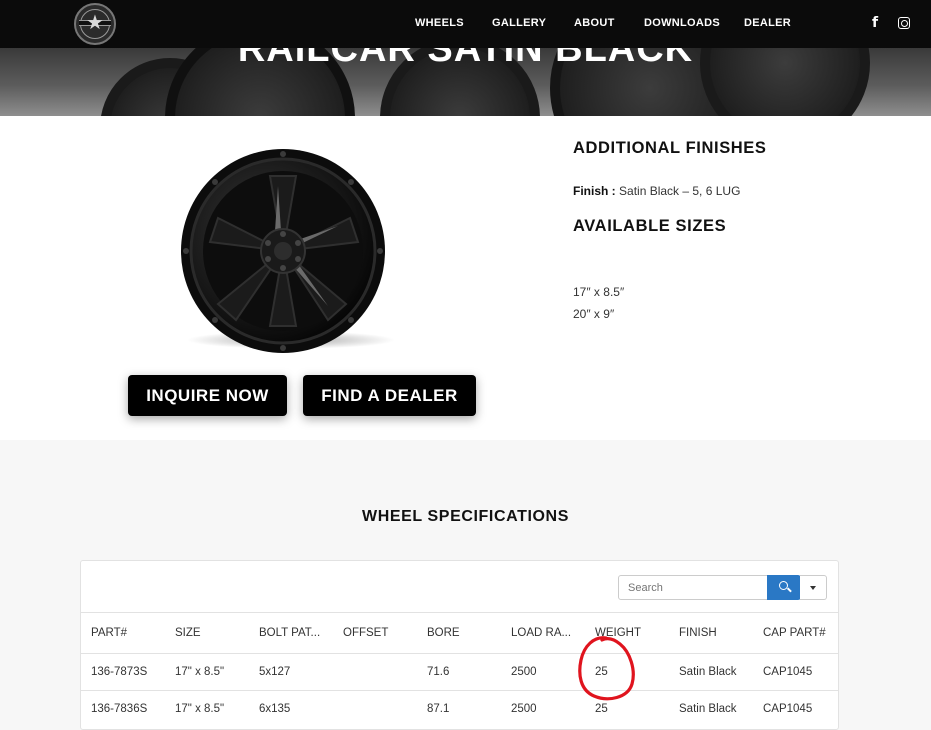 This screenshot has height=730, width=931. I want to click on inquire-now-button: INQUIRE NOW, so click(207, 395).